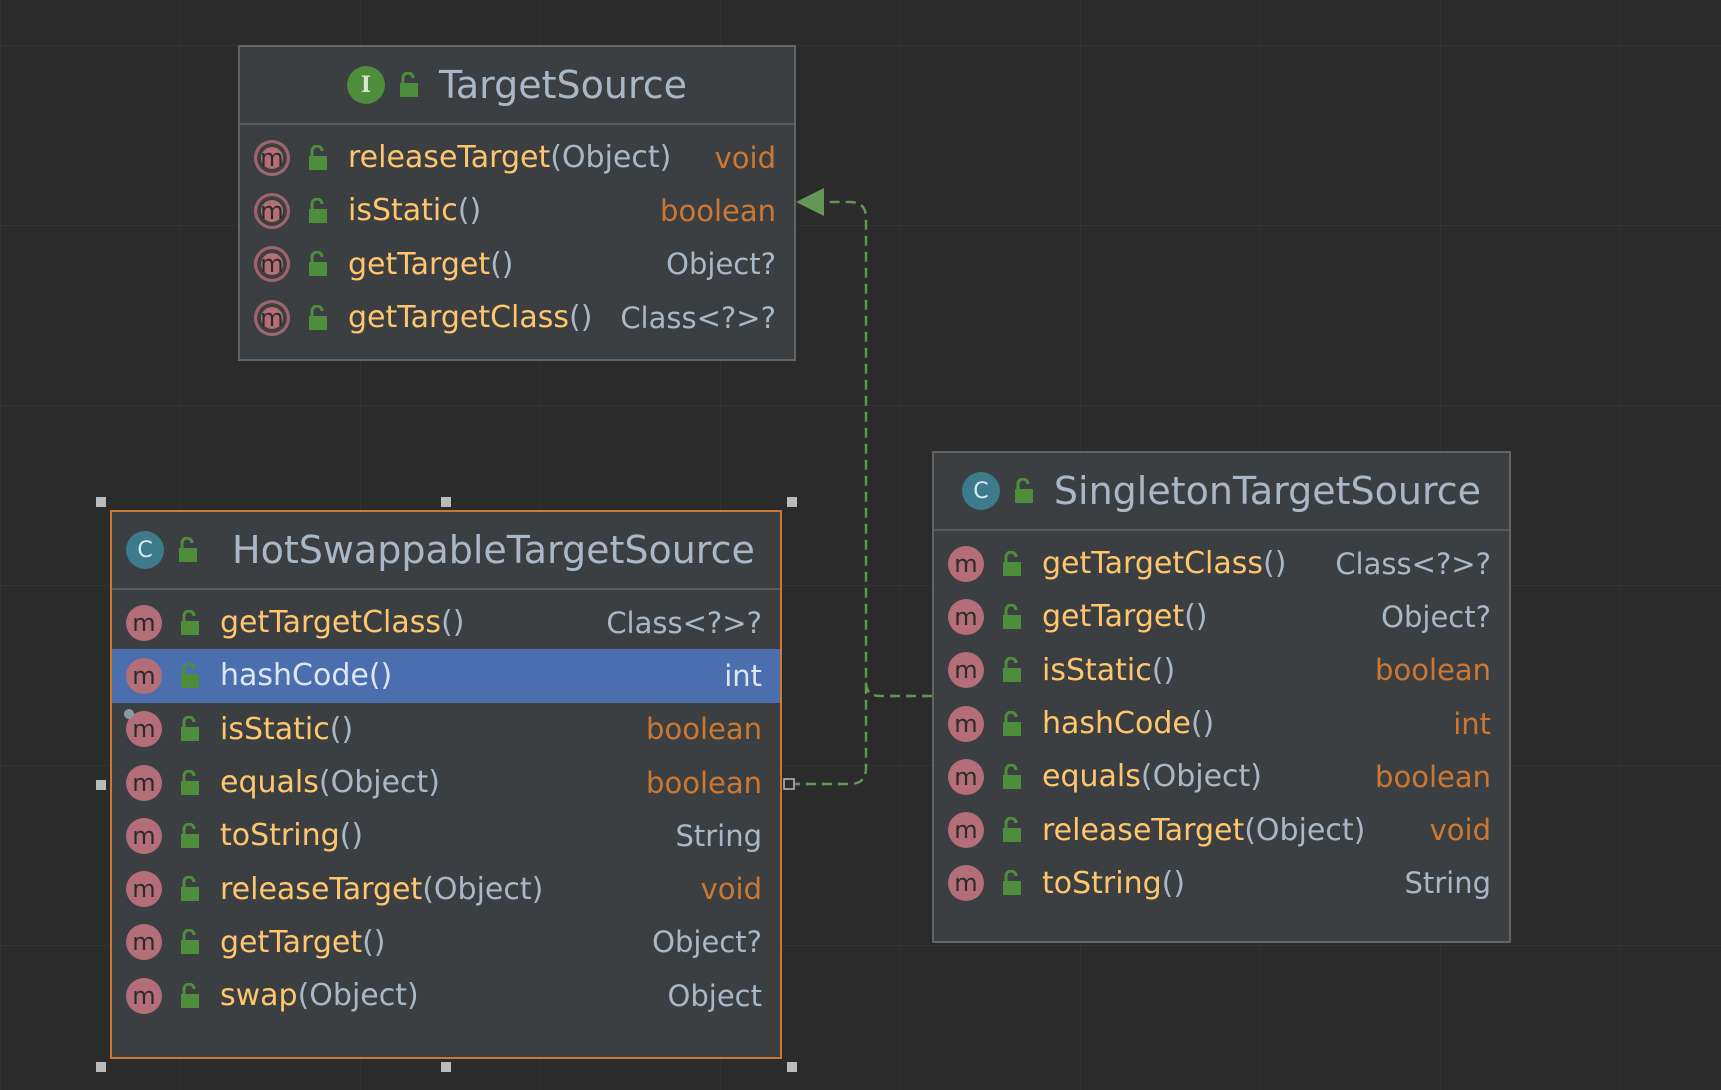 The width and height of the screenshot is (1721, 1090). Describe the element at coordinates (1097, 670) in the screenshot. I see `method-name: isStatic` at that location.